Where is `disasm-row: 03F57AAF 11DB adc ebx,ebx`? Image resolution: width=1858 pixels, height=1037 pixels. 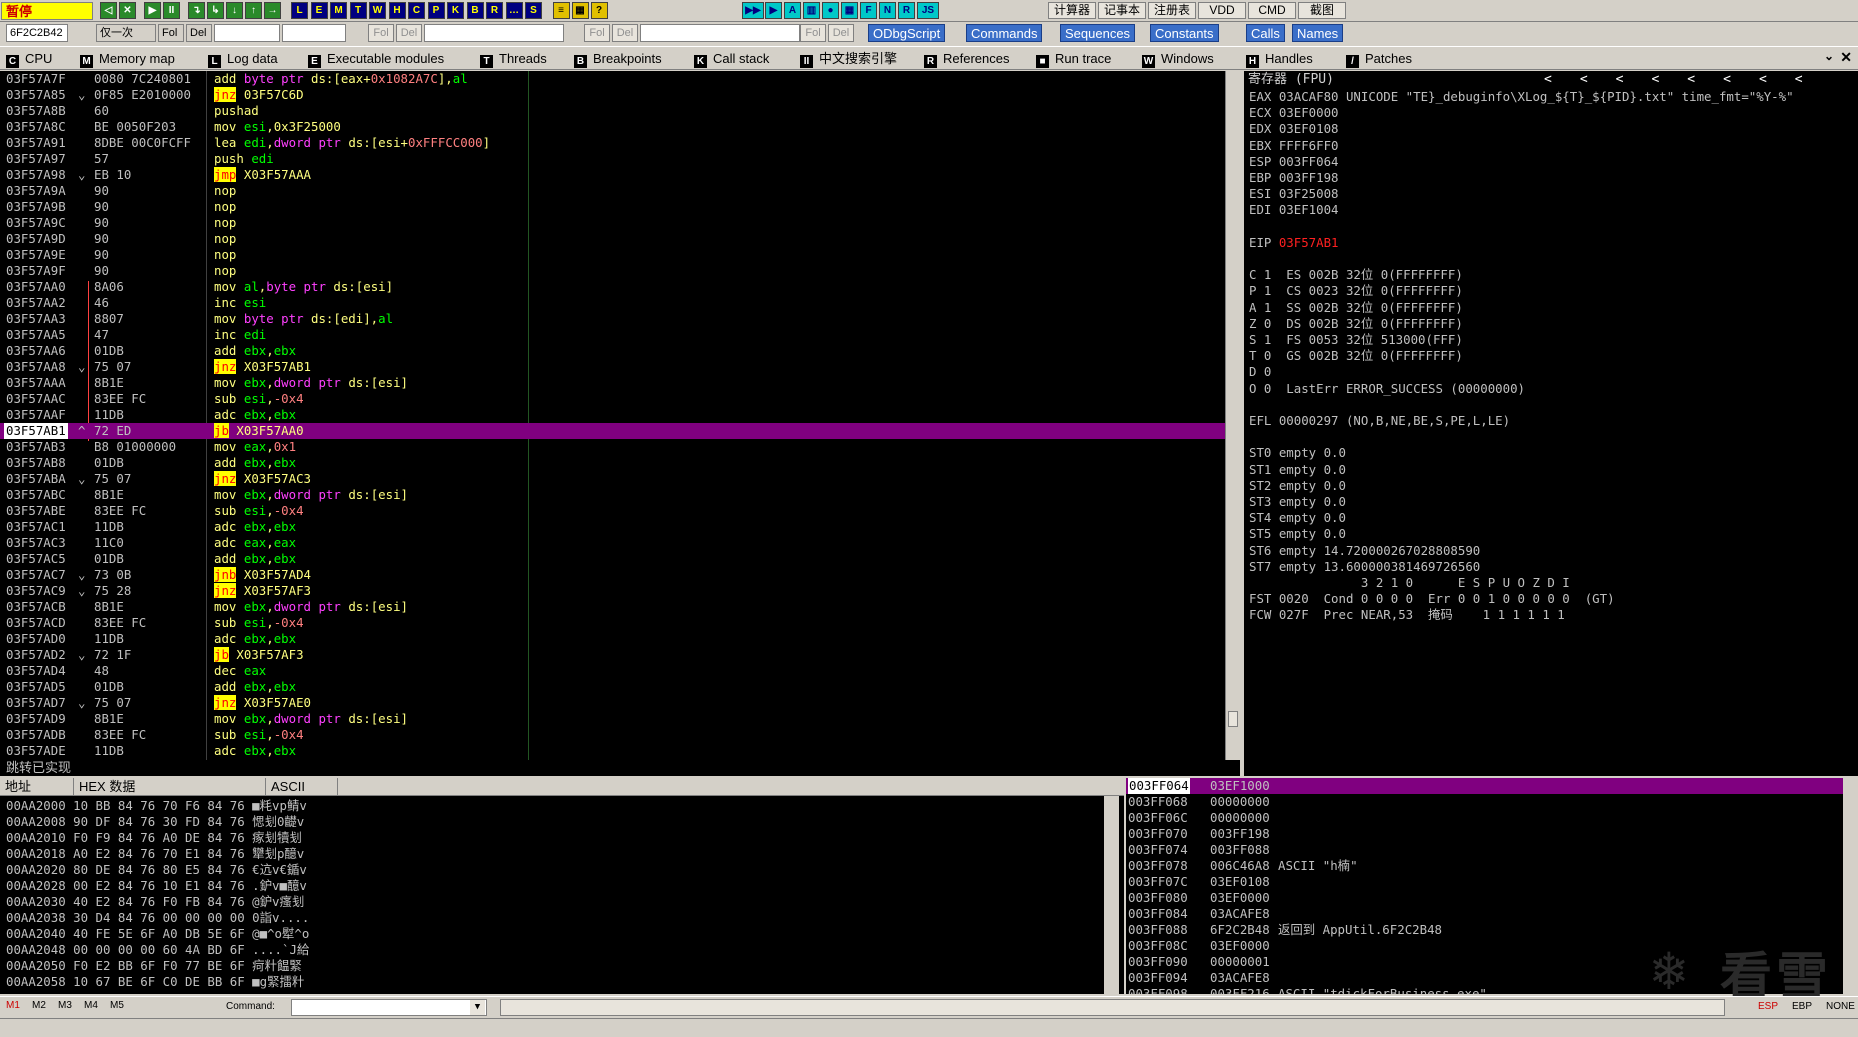 disasm-row: 03F57AAF 11DB adc ebx,ebx is located at coordinates (612, 415).